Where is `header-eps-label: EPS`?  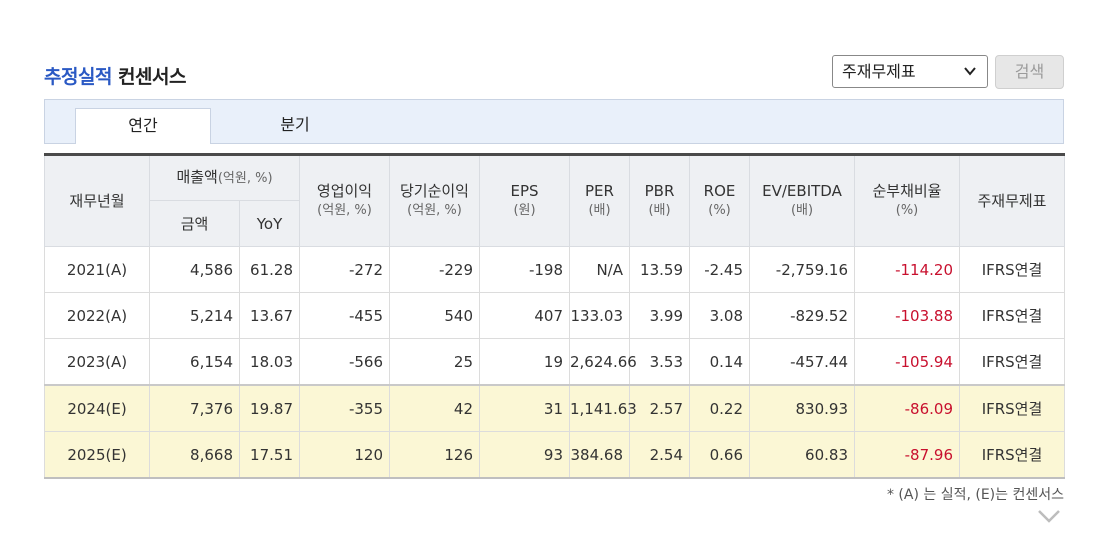 header-eps-label: EPS is located at coordinates (524, 191).